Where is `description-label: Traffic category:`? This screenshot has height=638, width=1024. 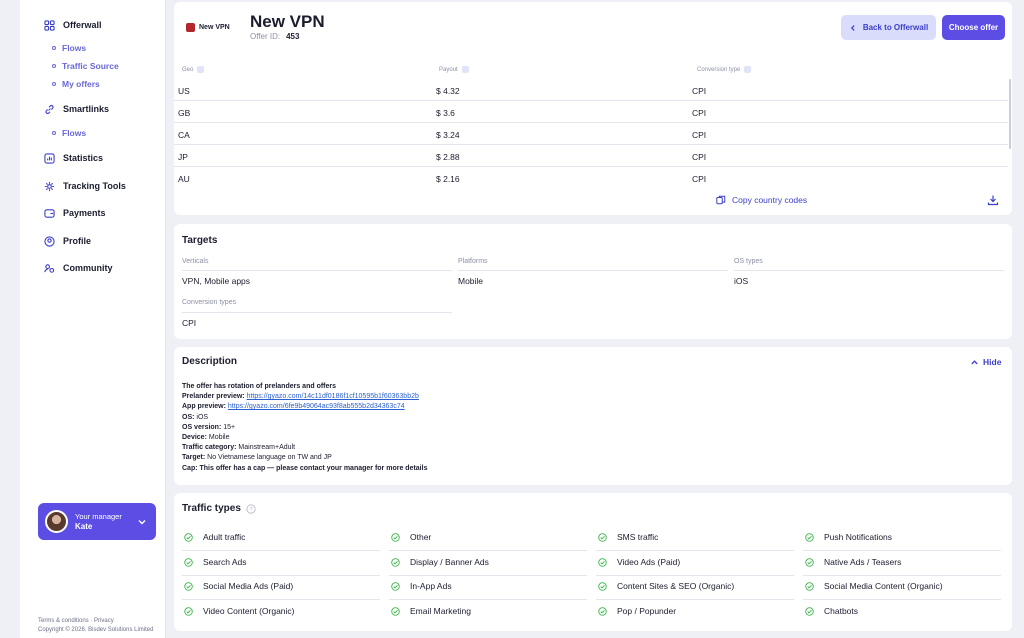
description-label: Traffic category: is located at coordinates (210, 448).